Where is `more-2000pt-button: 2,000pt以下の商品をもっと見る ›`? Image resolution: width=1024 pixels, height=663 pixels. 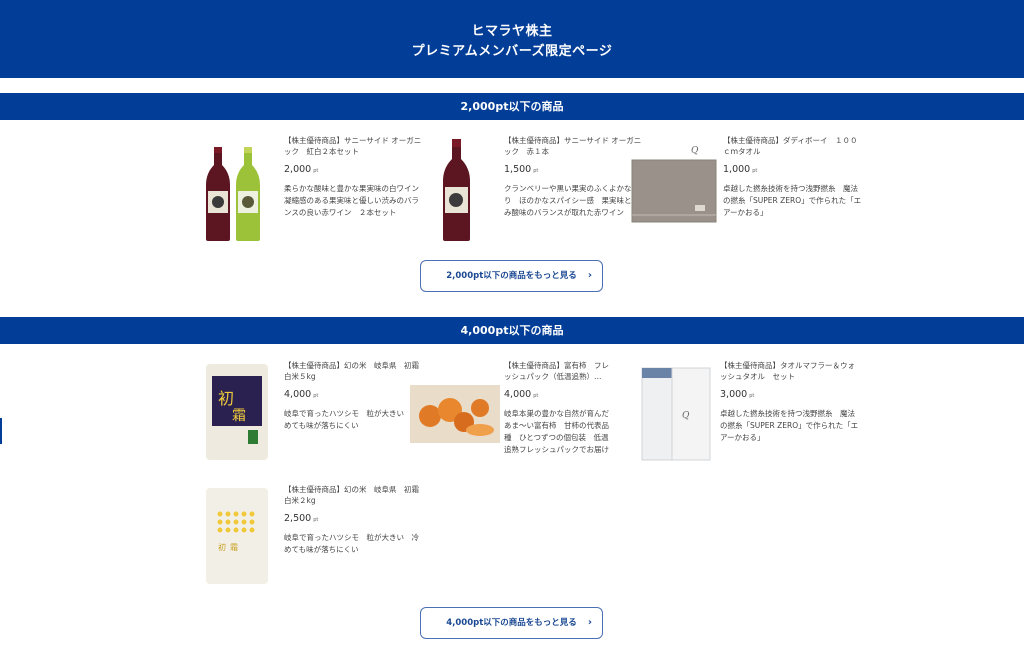 more-2000pt-button: 2,000pt以下の商品をもっと見る › is located at coordinates (511, 276).